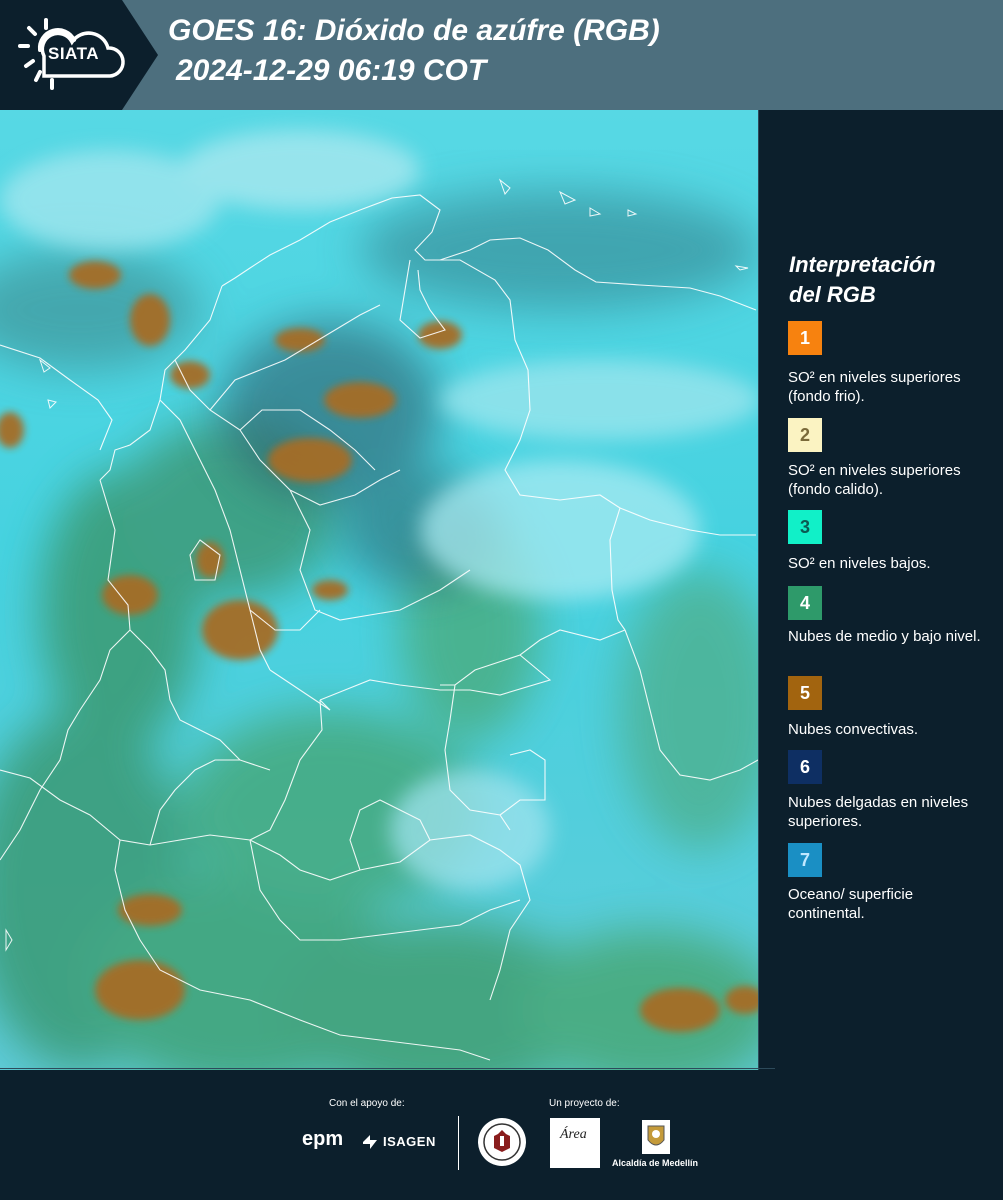  Describe the element at coordinates (805, 527) in the screenshot. I see `legend-swatch-3: 3` at that location.